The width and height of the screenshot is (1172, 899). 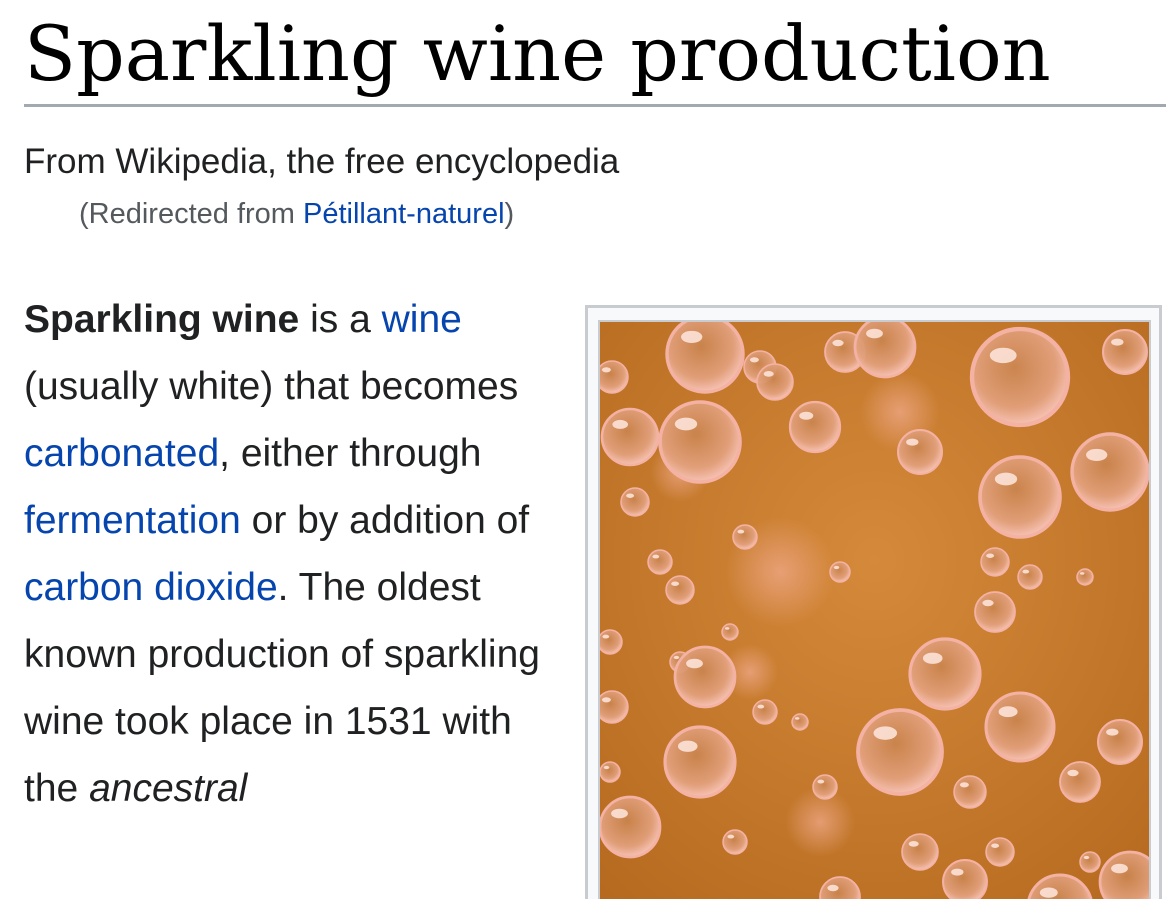 What do you see at coordinates (322, 161) in the screenshot?
I see `site-tagline: From Wikipedia, the free encyclopedia` at bounding box center [322, 161].